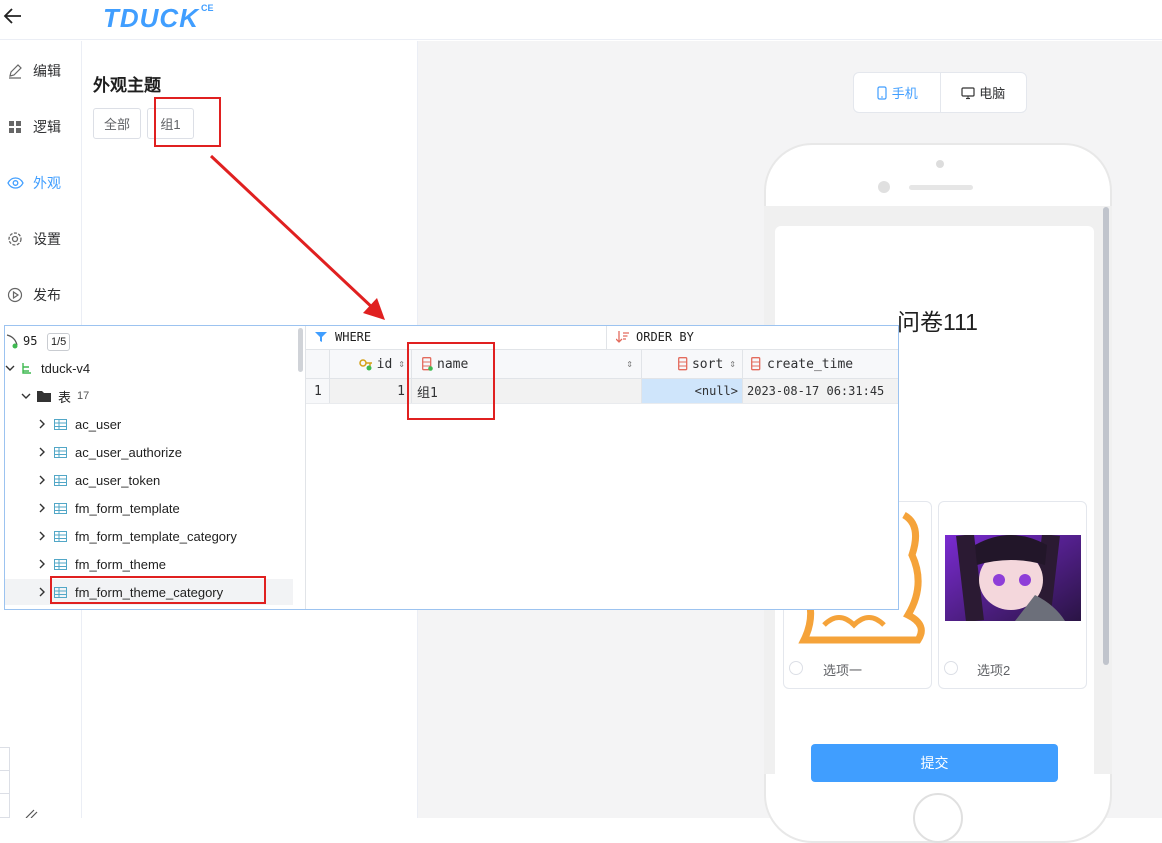 The image size is (1162, 843). I want to click on annotation-box-chip, so click(187, 122).